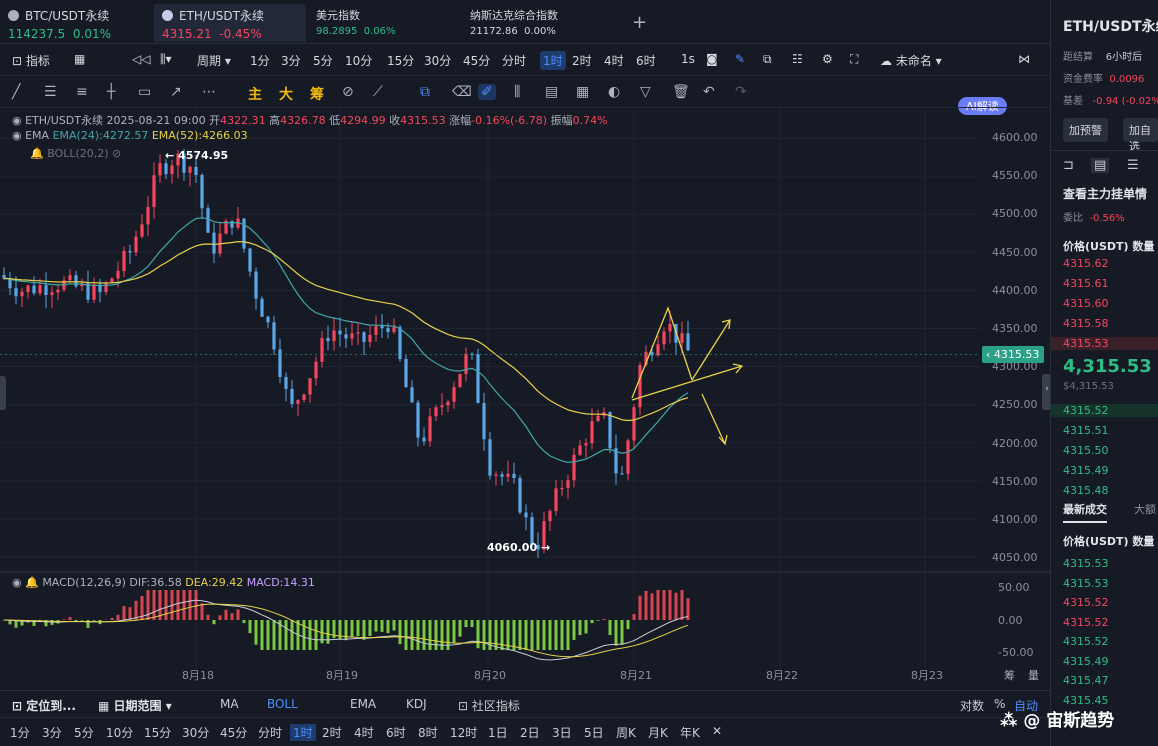  I want to click on bottom-interval-12: 8时, so click(428, 732).